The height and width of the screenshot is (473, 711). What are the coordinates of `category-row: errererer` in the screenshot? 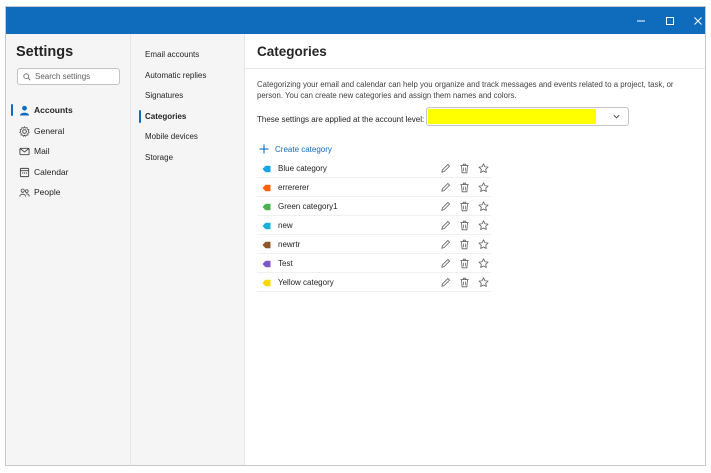 It's located at (374, 187).